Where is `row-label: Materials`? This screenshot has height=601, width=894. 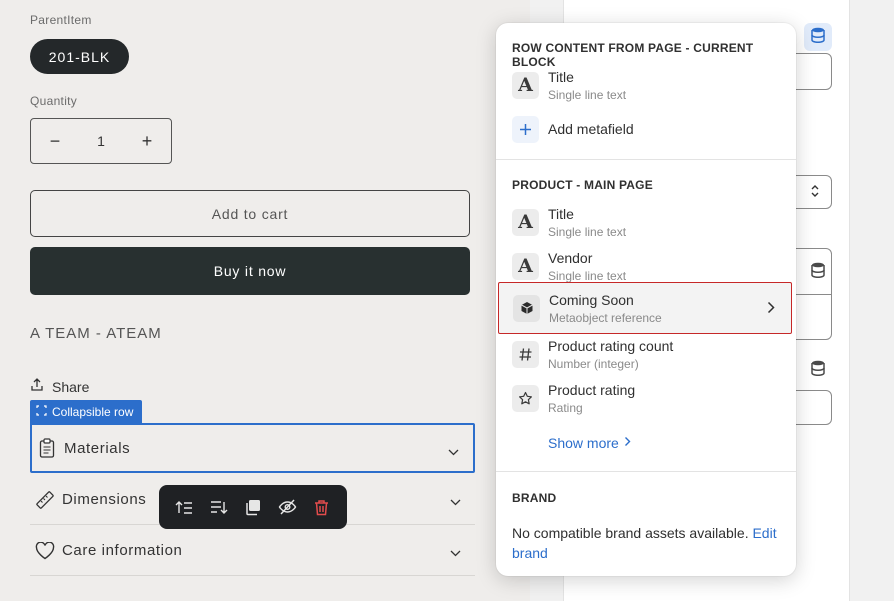 row-label: Materials is located at coordinates (97, 448).